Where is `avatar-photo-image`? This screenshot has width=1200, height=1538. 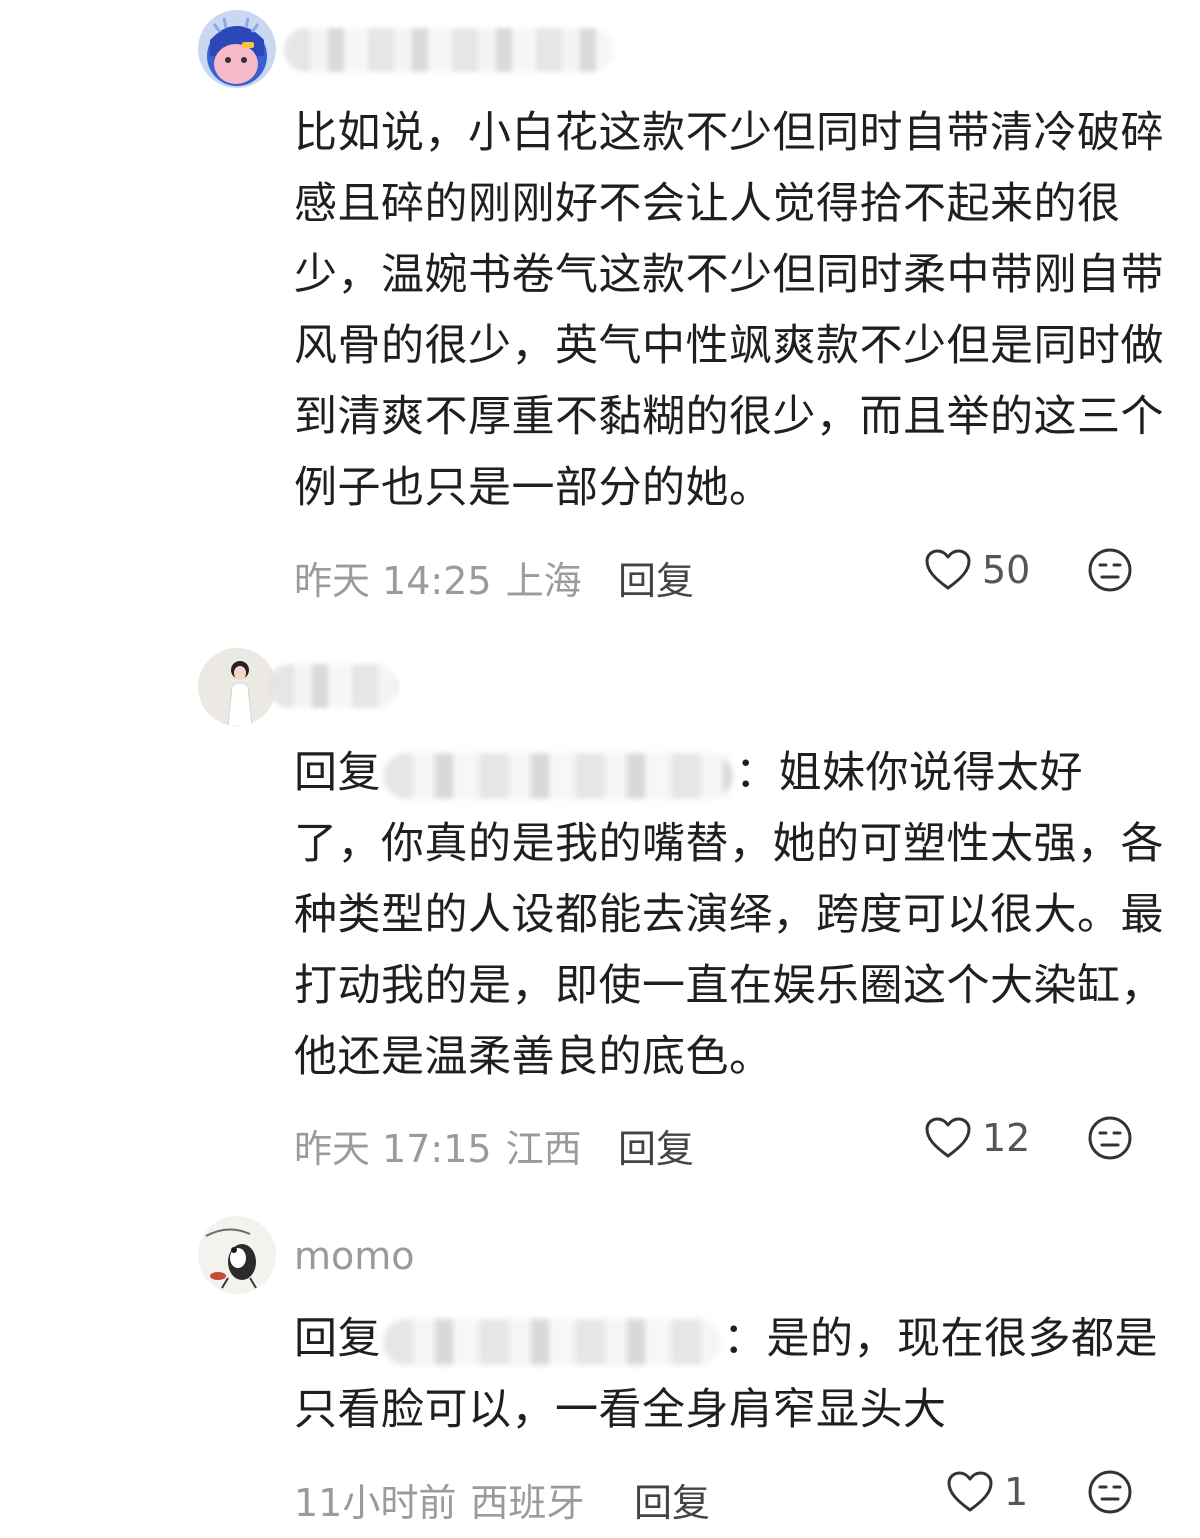
avatar-photo-image is located at coordinates (237, 687).